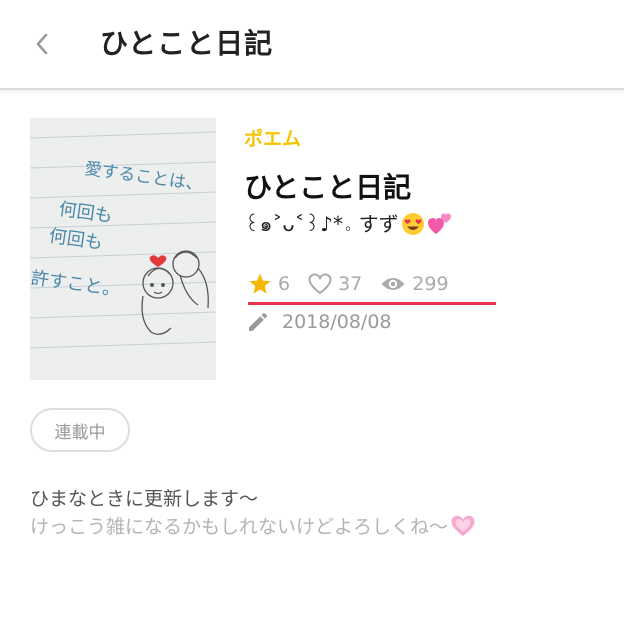  Describe the element at coordinates (335, 284) in the screenshot. I see `like-count: 37` at that location.